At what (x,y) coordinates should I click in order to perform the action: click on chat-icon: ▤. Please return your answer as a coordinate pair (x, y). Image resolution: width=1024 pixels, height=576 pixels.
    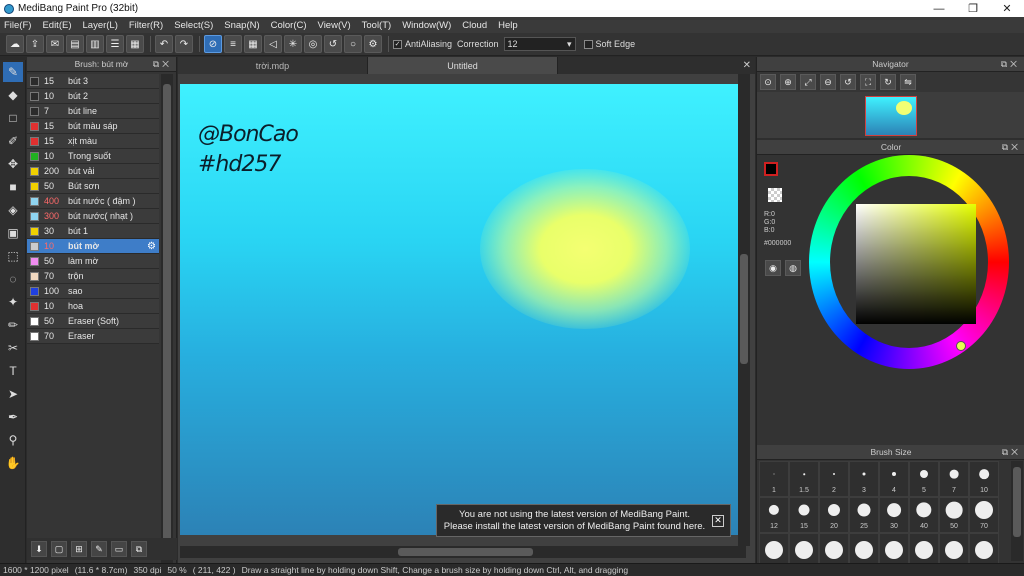
    Looking at the image, I should click on (75, 44).